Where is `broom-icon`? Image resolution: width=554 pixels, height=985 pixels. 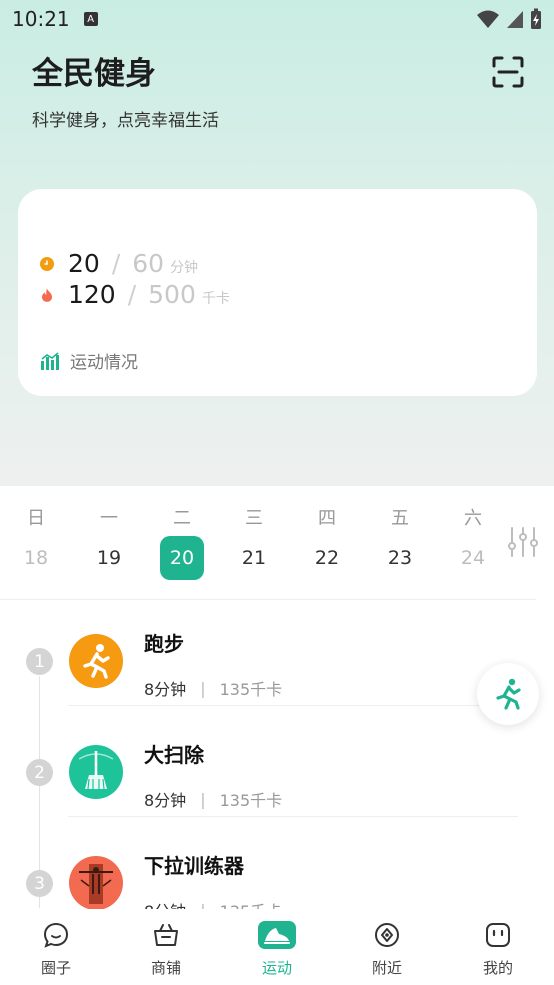 broom-icon is located at coordinates (96, 772).